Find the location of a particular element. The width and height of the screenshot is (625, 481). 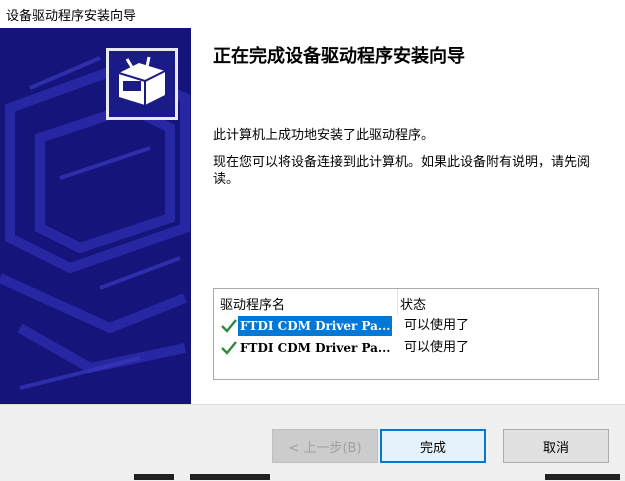

list-header: 驱动程序名 状态 is located at coordinates (406, 302).